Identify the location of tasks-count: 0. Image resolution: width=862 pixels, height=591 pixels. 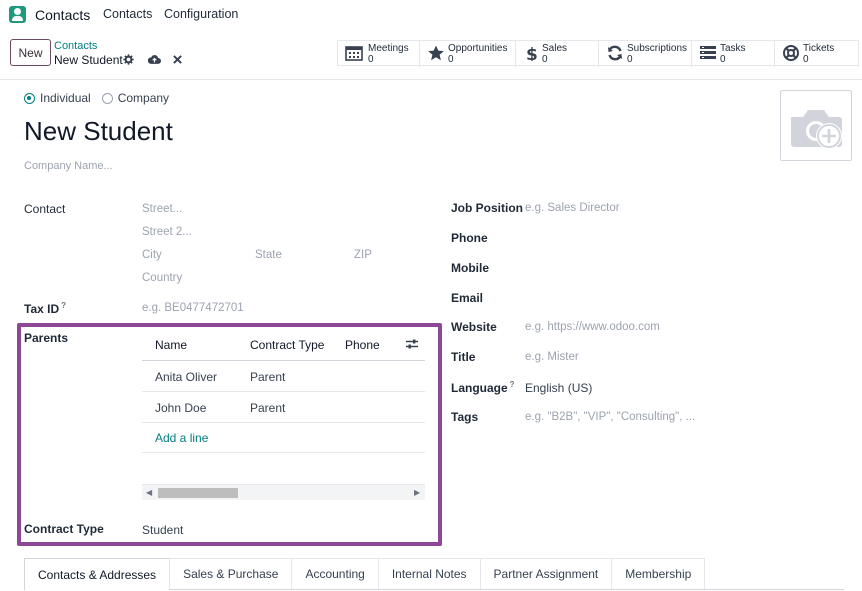
(723, 59).